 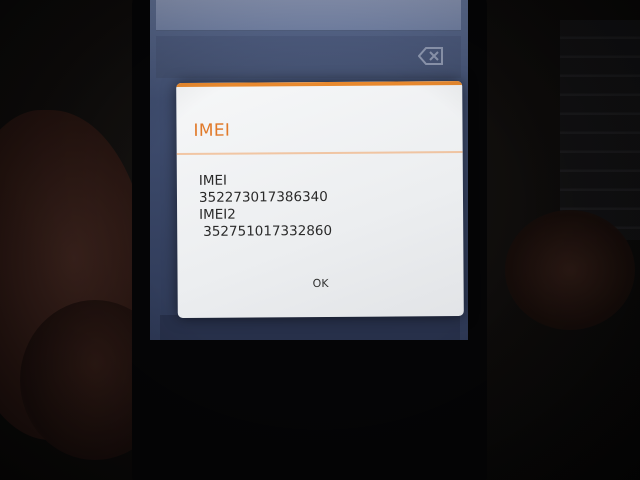 What do you see at coordinates (263, 197) in the screenshot?
I see `imei-value: 352273017386340` at bounding box center [263, 197].